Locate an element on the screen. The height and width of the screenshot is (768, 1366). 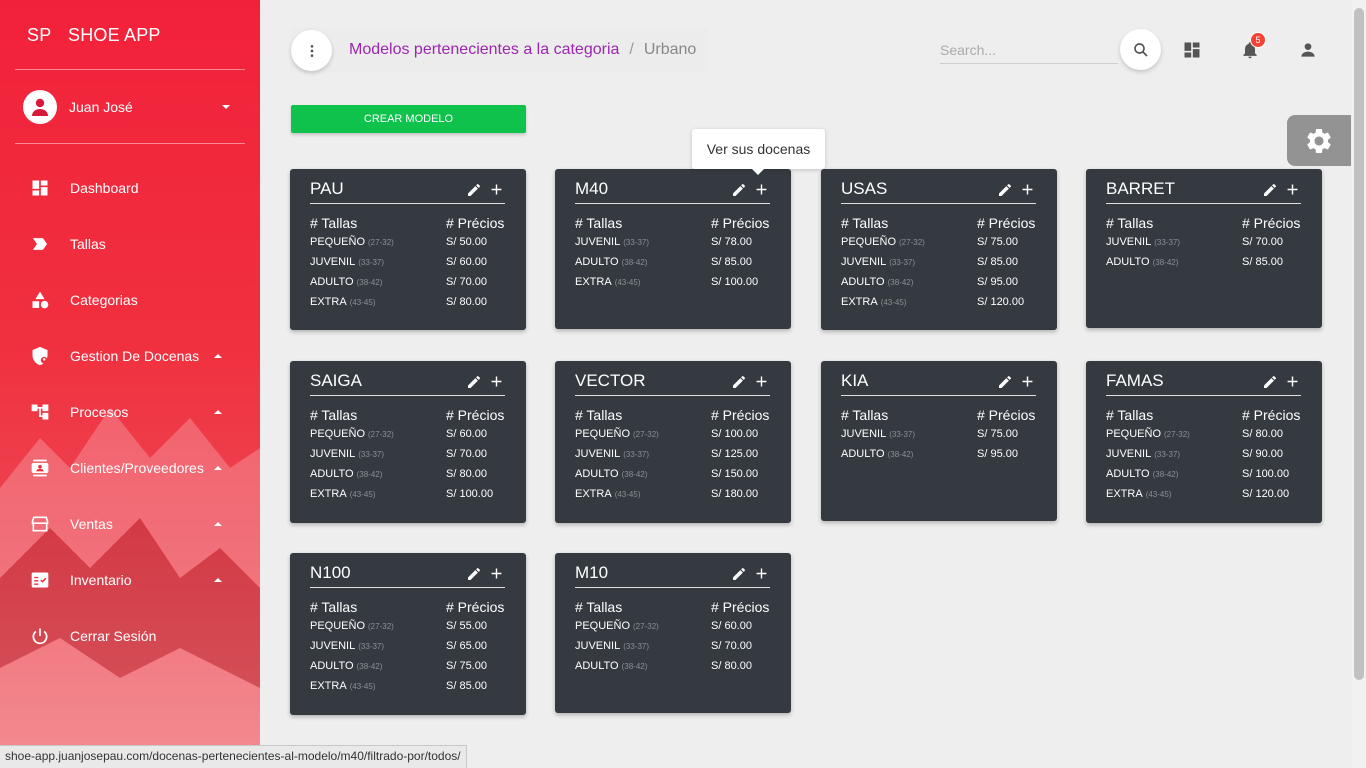
price-value: S/ 100.00 is located at coordinates (470, 494).